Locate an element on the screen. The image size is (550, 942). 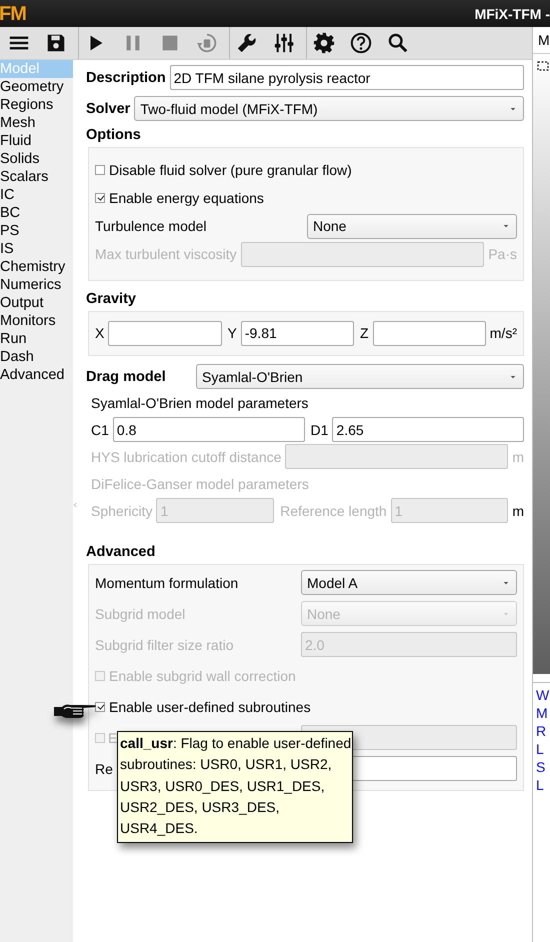
text-field: -9.81 is located at coordinates (297, 333).